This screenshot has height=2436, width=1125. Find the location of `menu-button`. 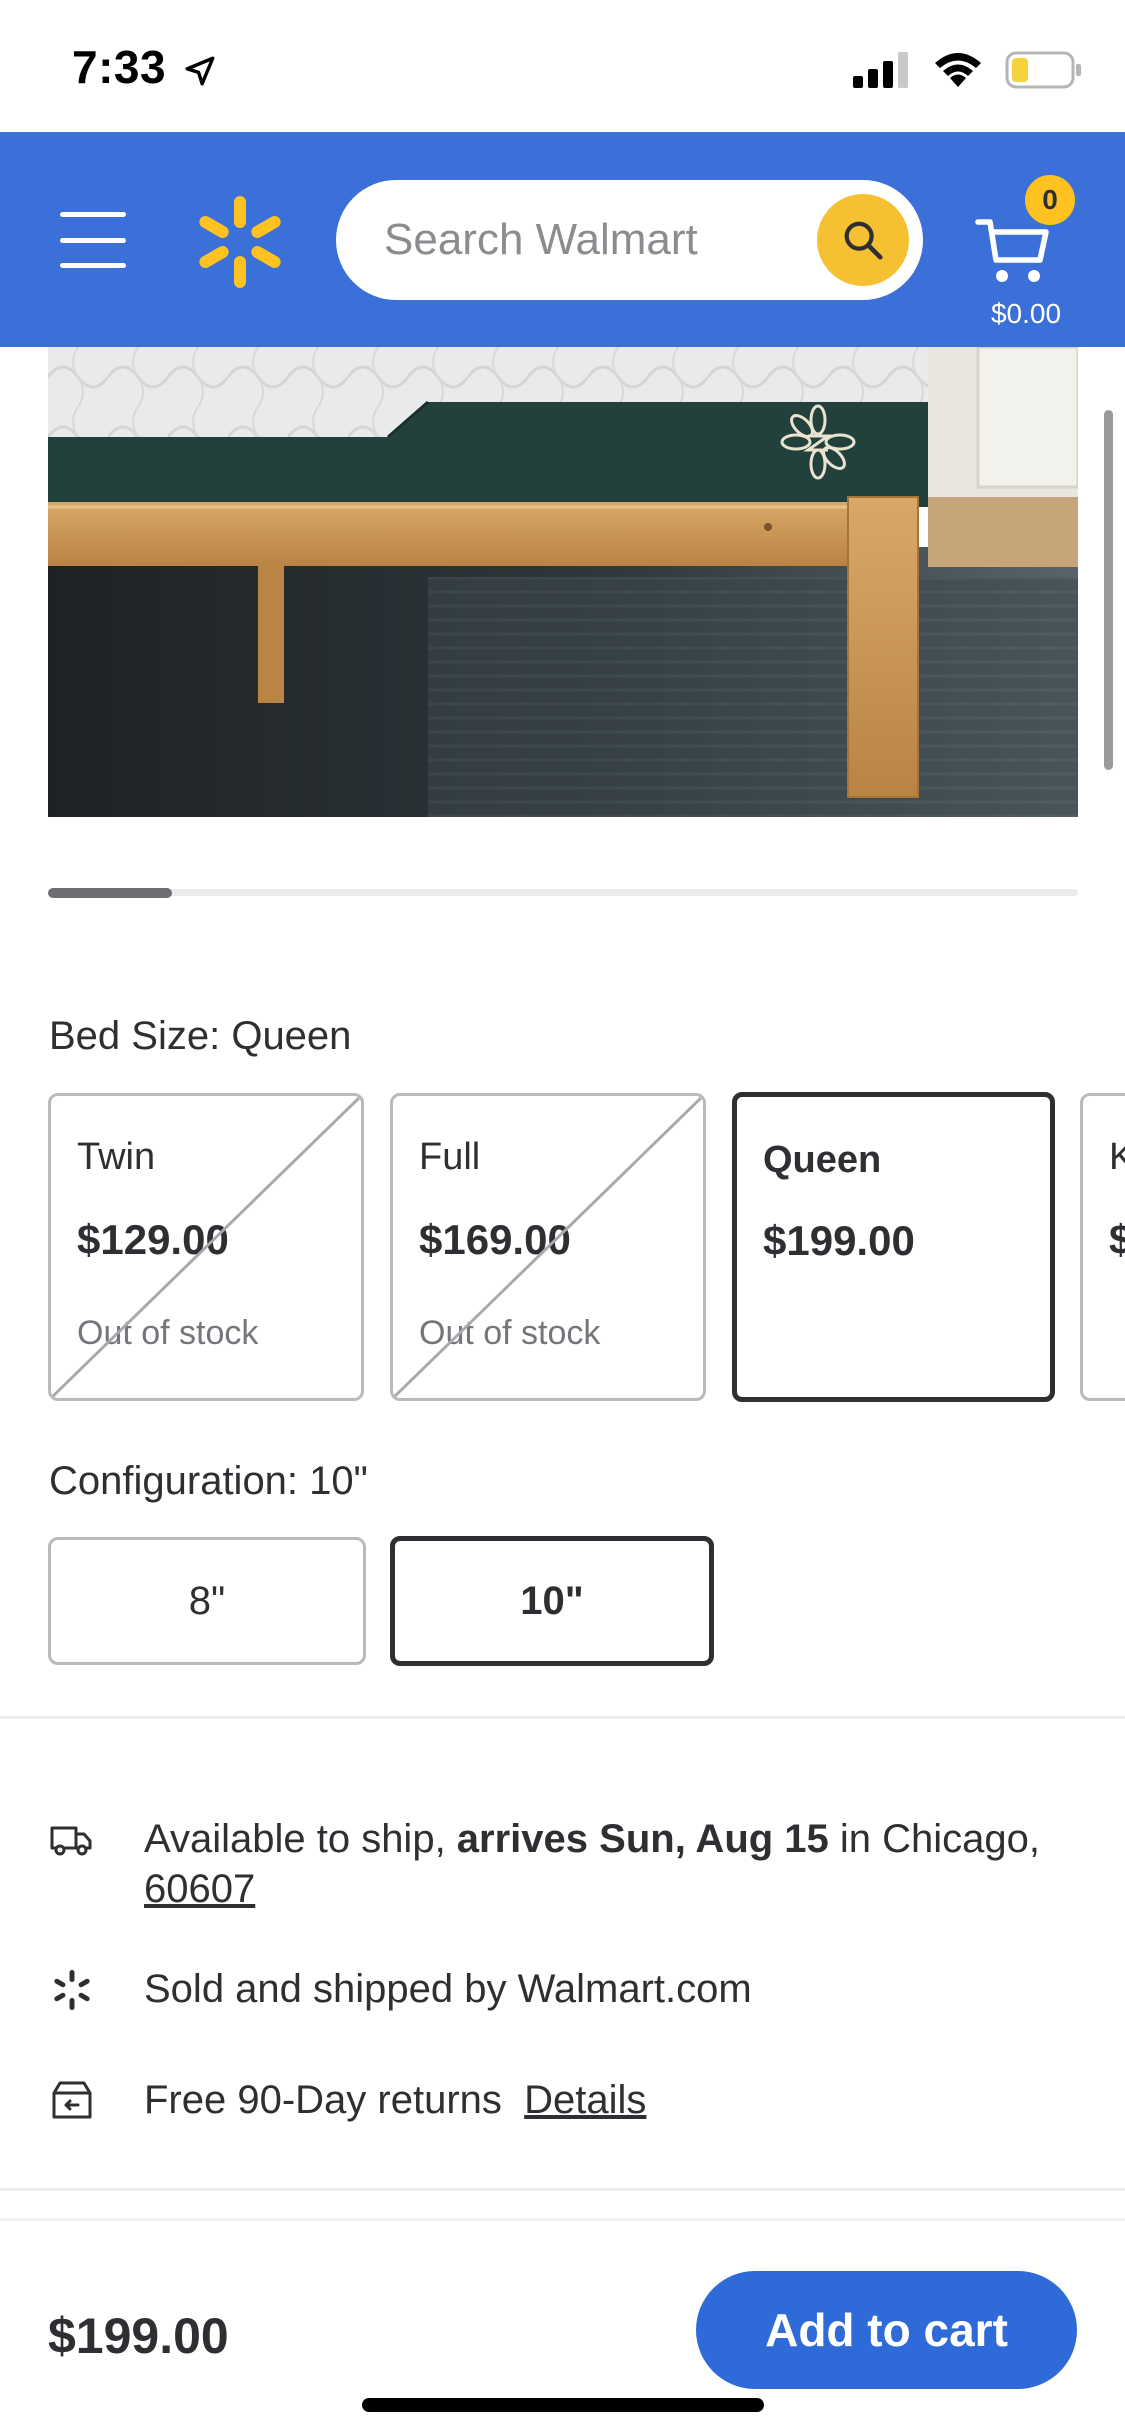

menu-button is located at coordinates (95, 240).